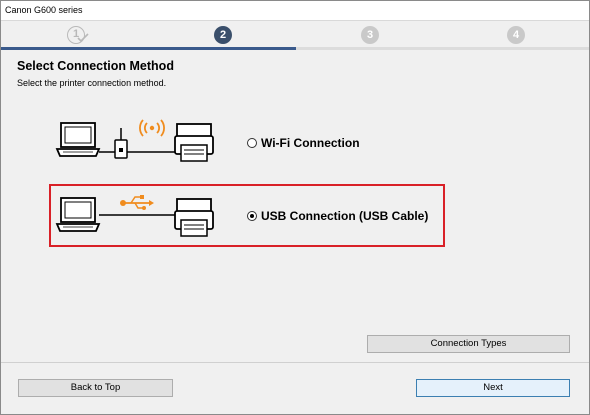  I want to click on step-3-future: 3, so click(370, 35).